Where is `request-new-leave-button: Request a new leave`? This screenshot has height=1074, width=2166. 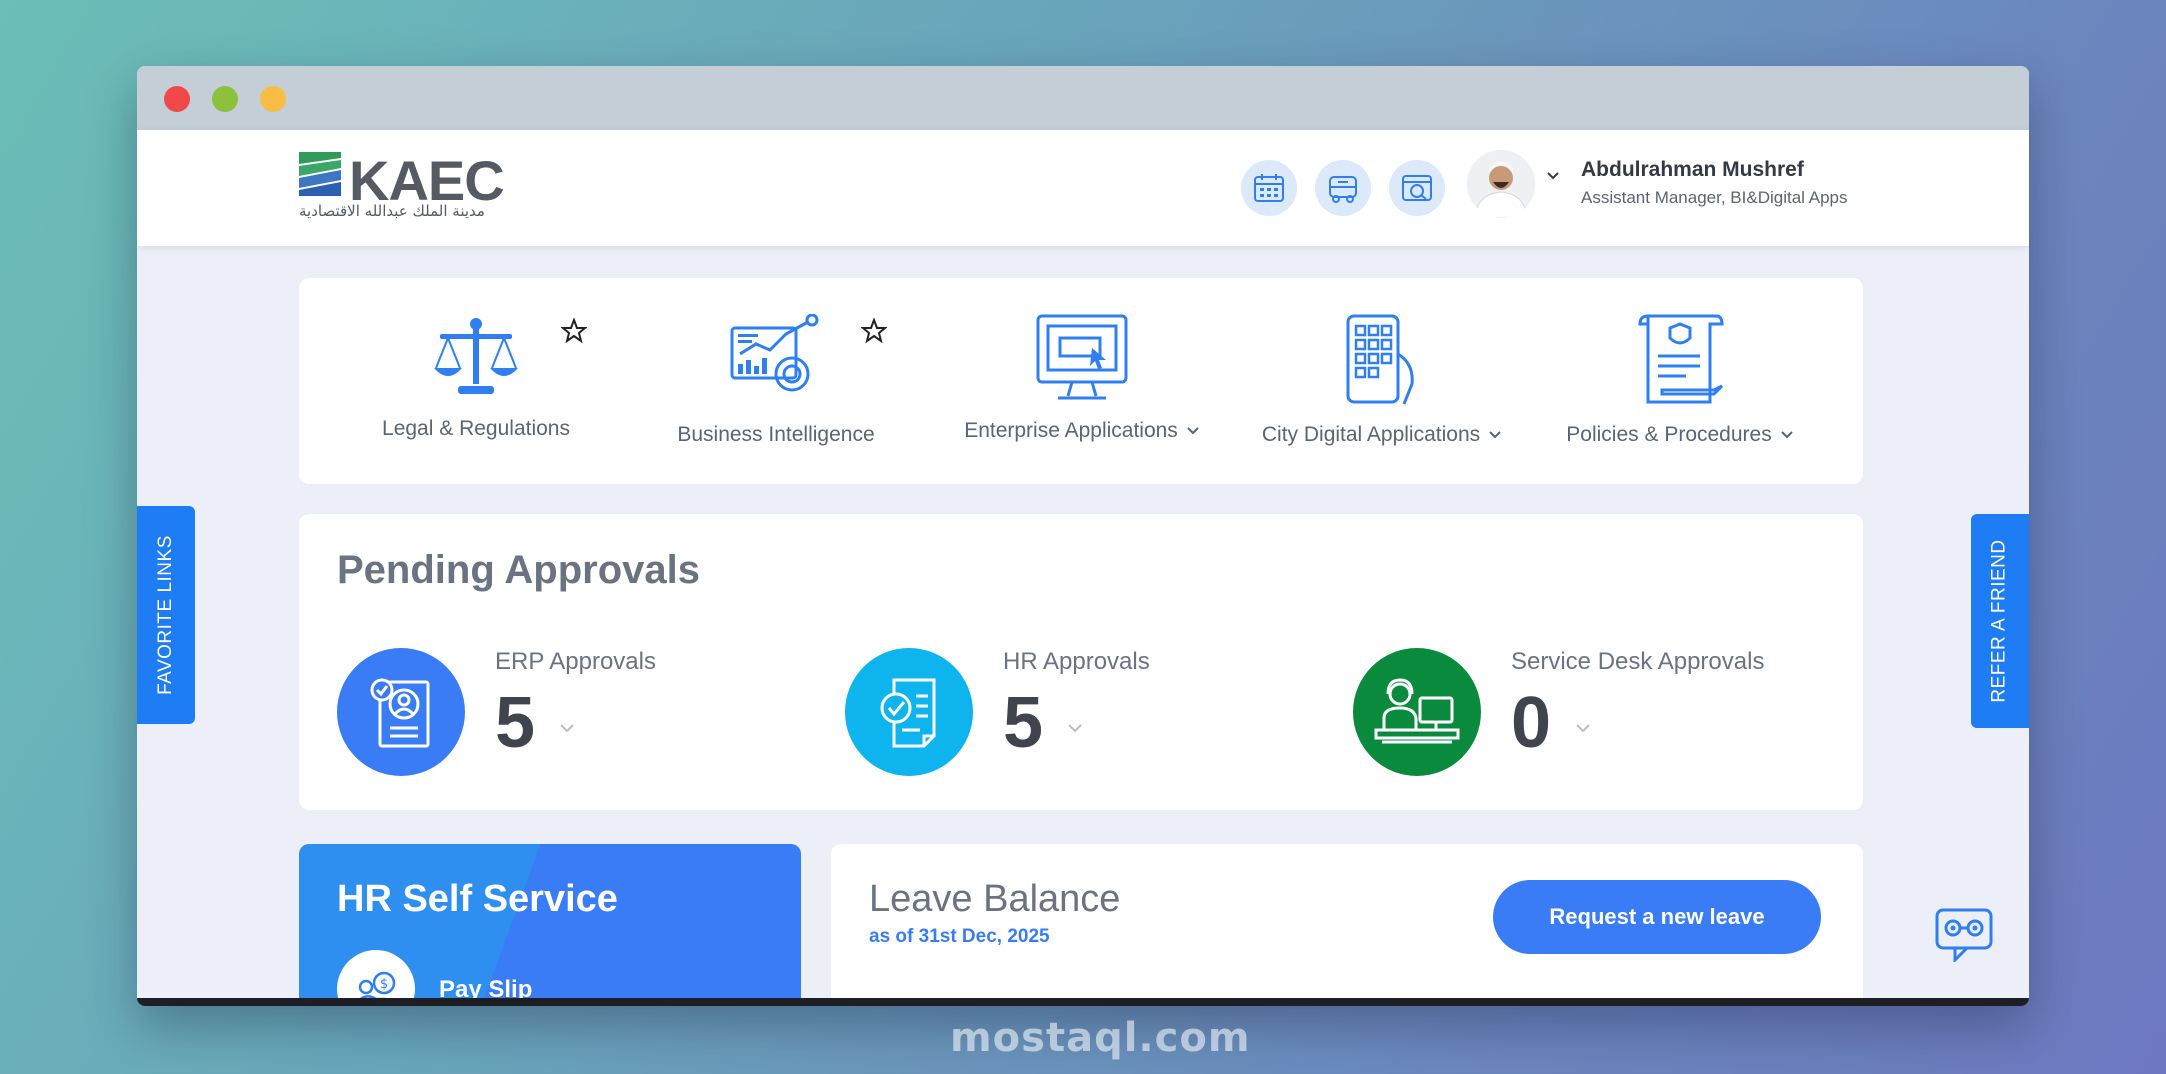 request-new-leave-button: Request a new leave is located at coordinates (1657, 917).